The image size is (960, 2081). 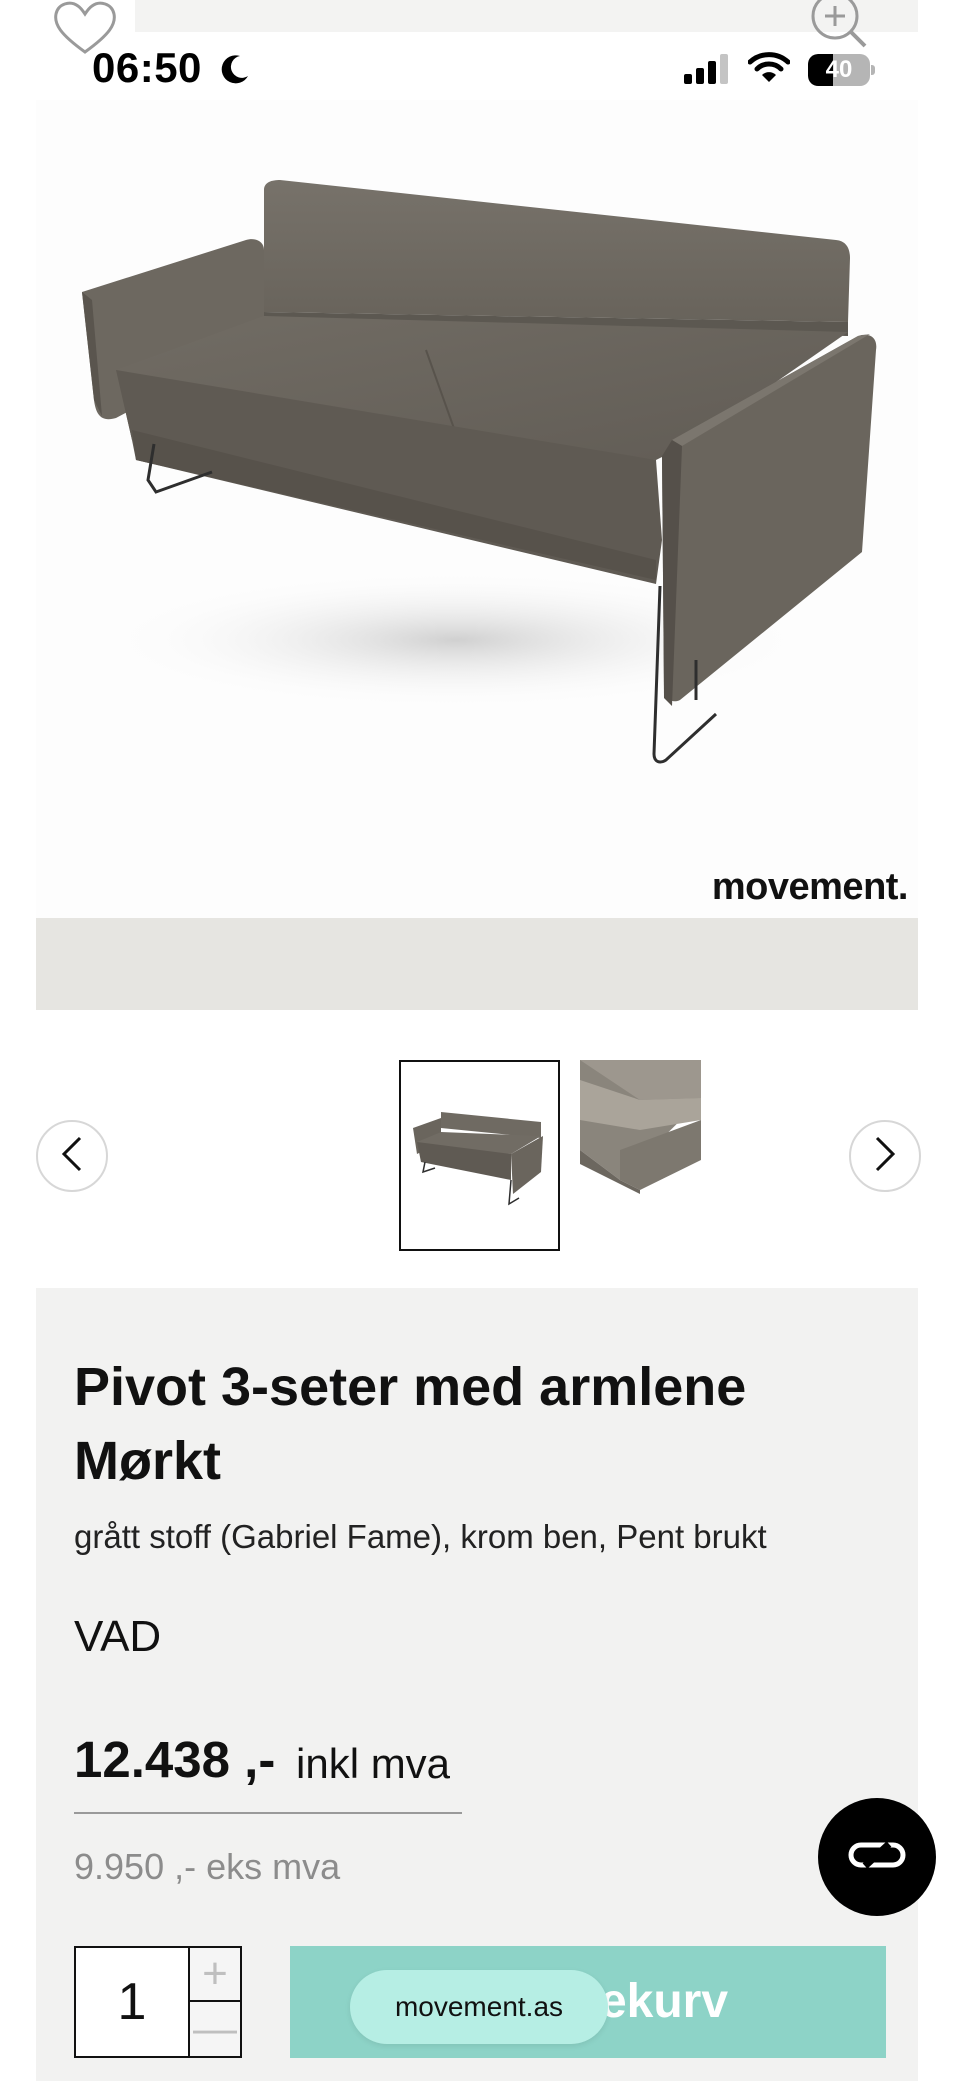 I want to click on browser-url-pill: movement.as, so click(x=479, y=2007).